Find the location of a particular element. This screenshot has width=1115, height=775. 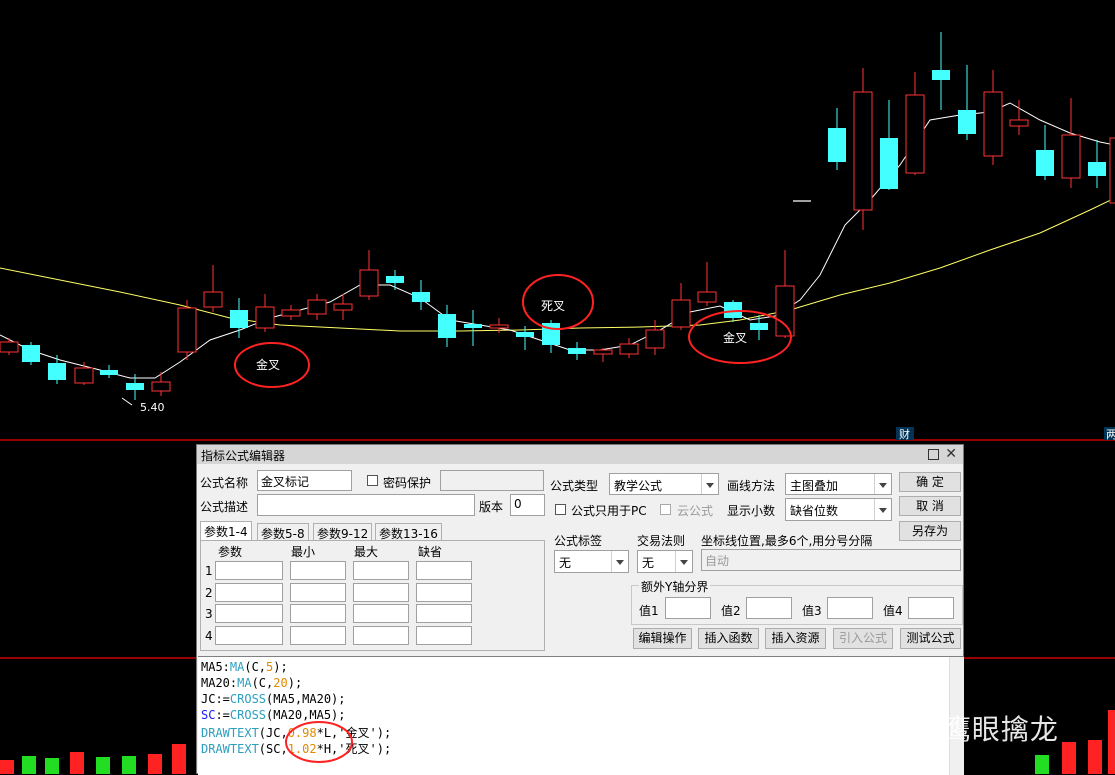

test-formula-button: 测试公式 is located at coordinates (930, 638).